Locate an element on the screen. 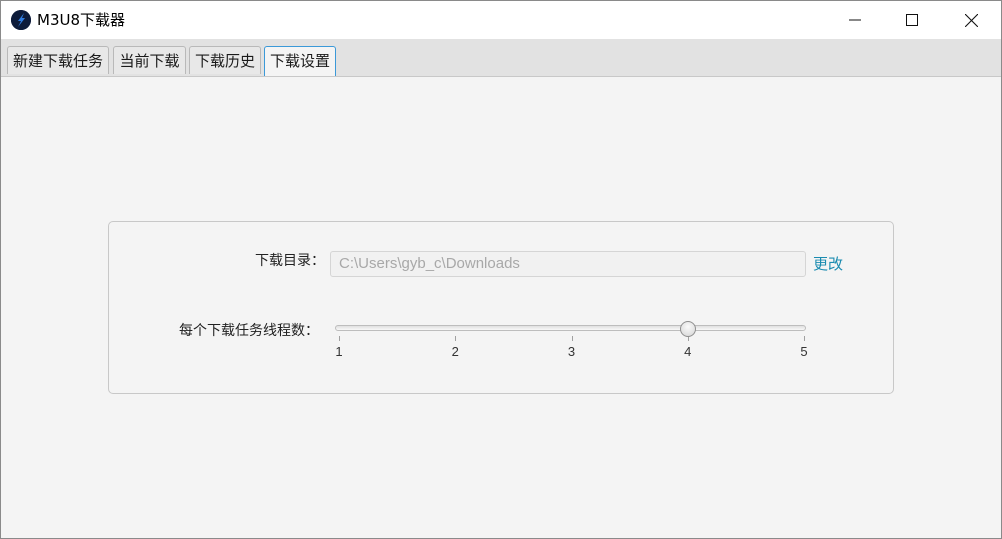 Image resolution: width=1002 pixels, height=539 pixels. close-icon is located at coordinates (971, 20).